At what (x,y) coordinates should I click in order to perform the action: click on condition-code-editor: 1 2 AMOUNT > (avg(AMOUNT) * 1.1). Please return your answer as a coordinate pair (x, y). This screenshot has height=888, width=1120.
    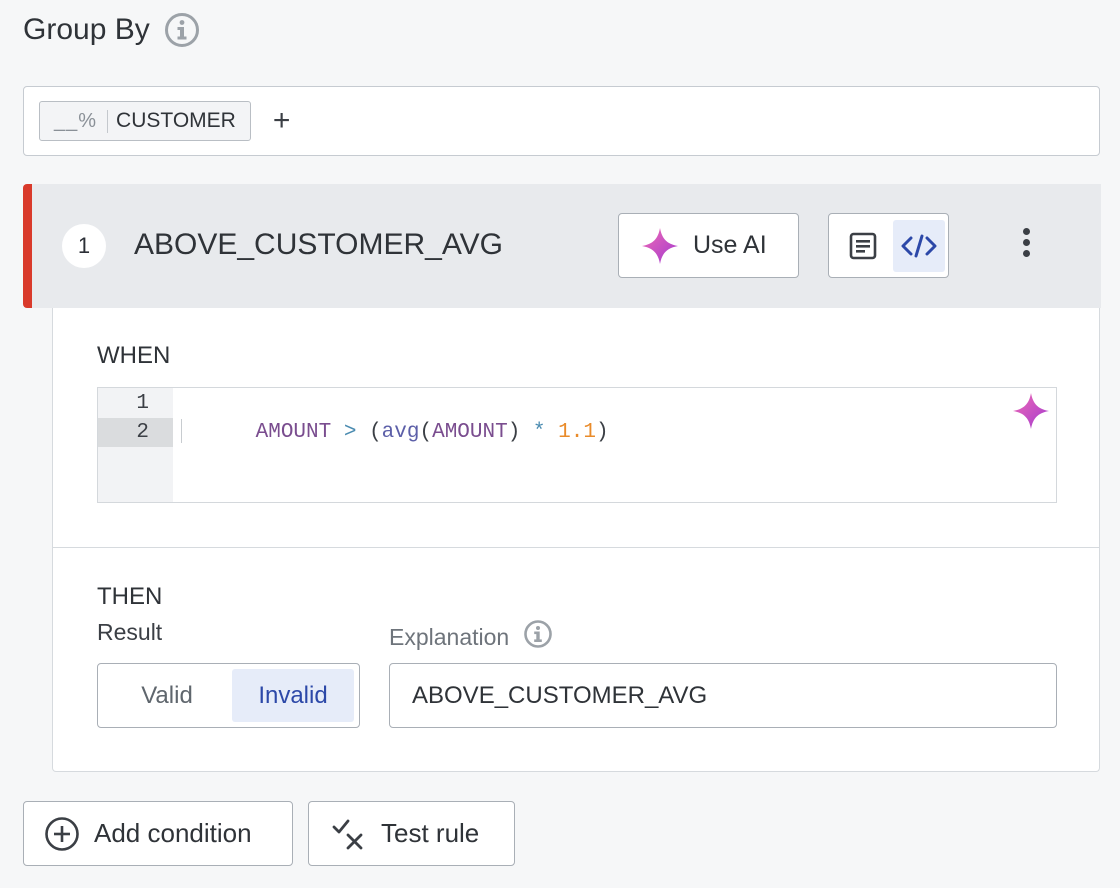
    Looking at the image, I should click on (577, 445).